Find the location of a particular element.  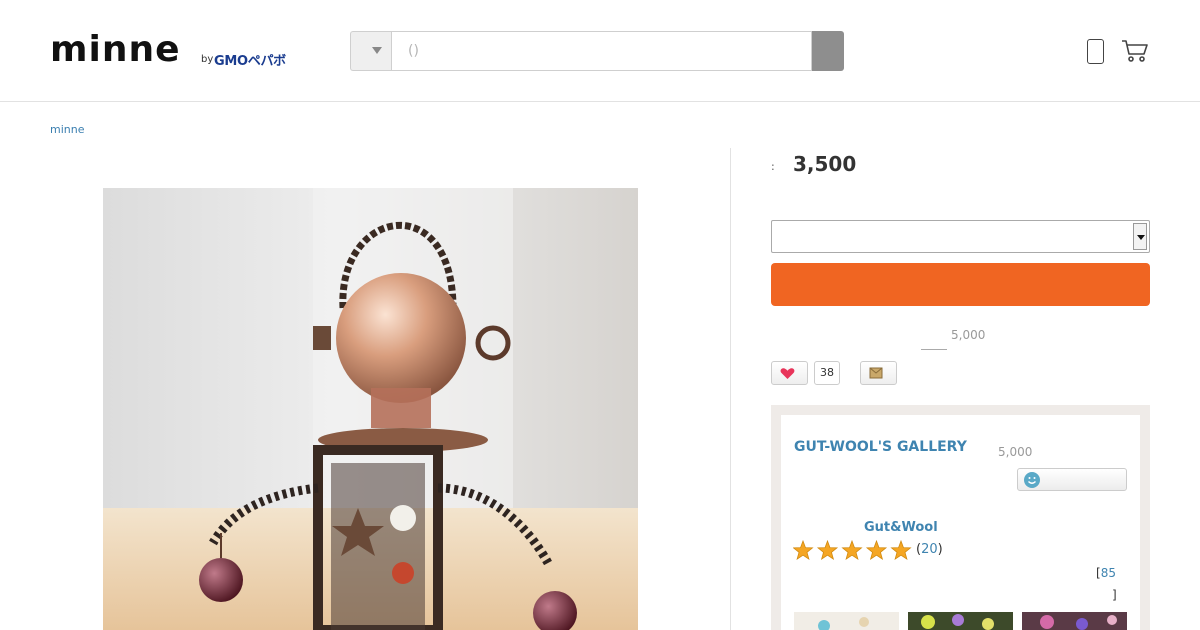

logo-by-text: by is located at coordinates (207, 59).